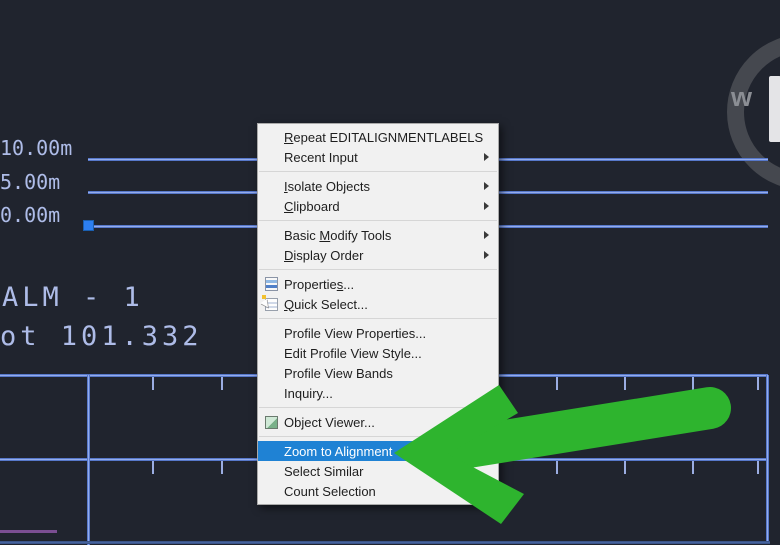  What do you see at coordinates (30, 215) in the screenshot?
I see `elevation-label: 0.00m` at bounding box center [30, 215].